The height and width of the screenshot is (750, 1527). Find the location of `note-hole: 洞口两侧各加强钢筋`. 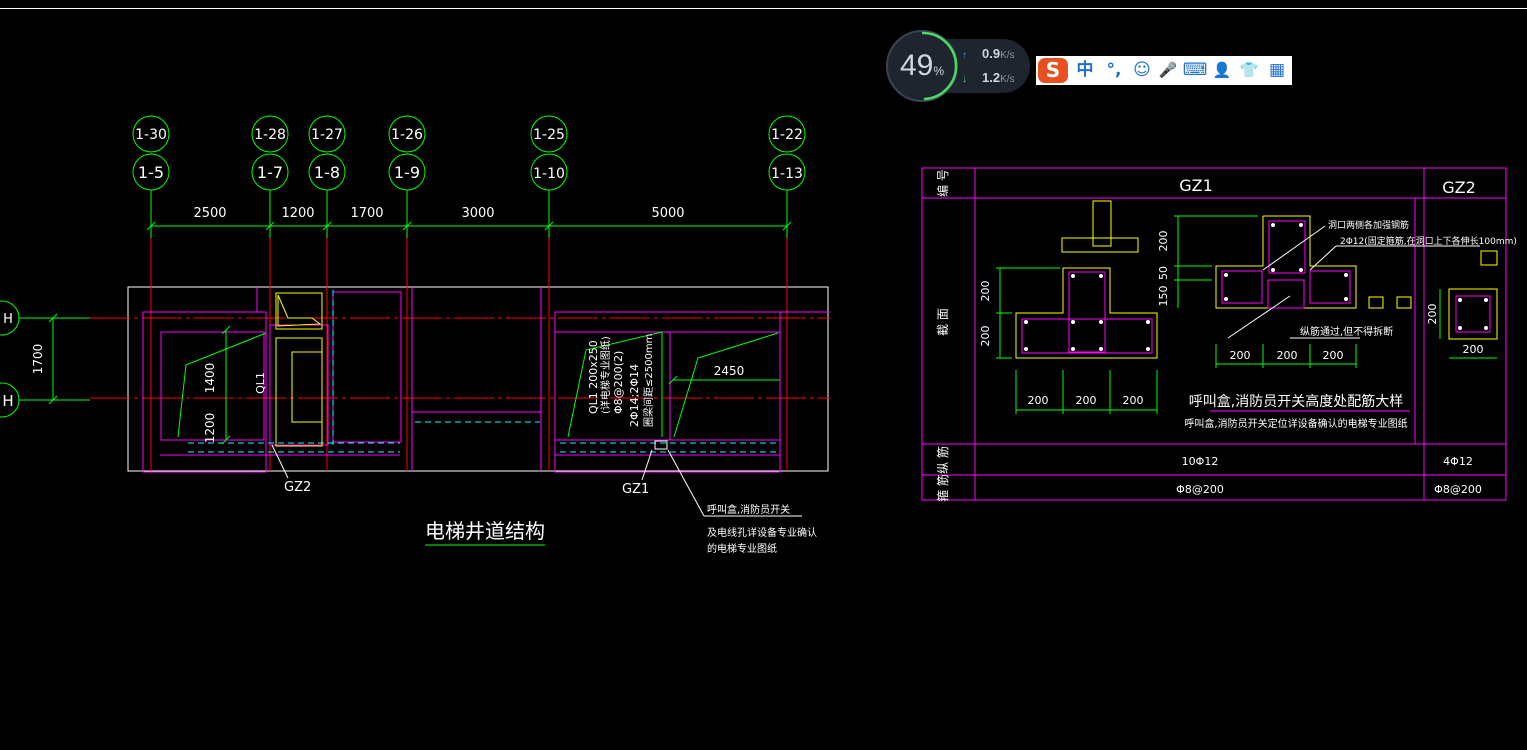

note-hole: 洞口两侧各加强钢筋 is located at coordinates (1368, 225).